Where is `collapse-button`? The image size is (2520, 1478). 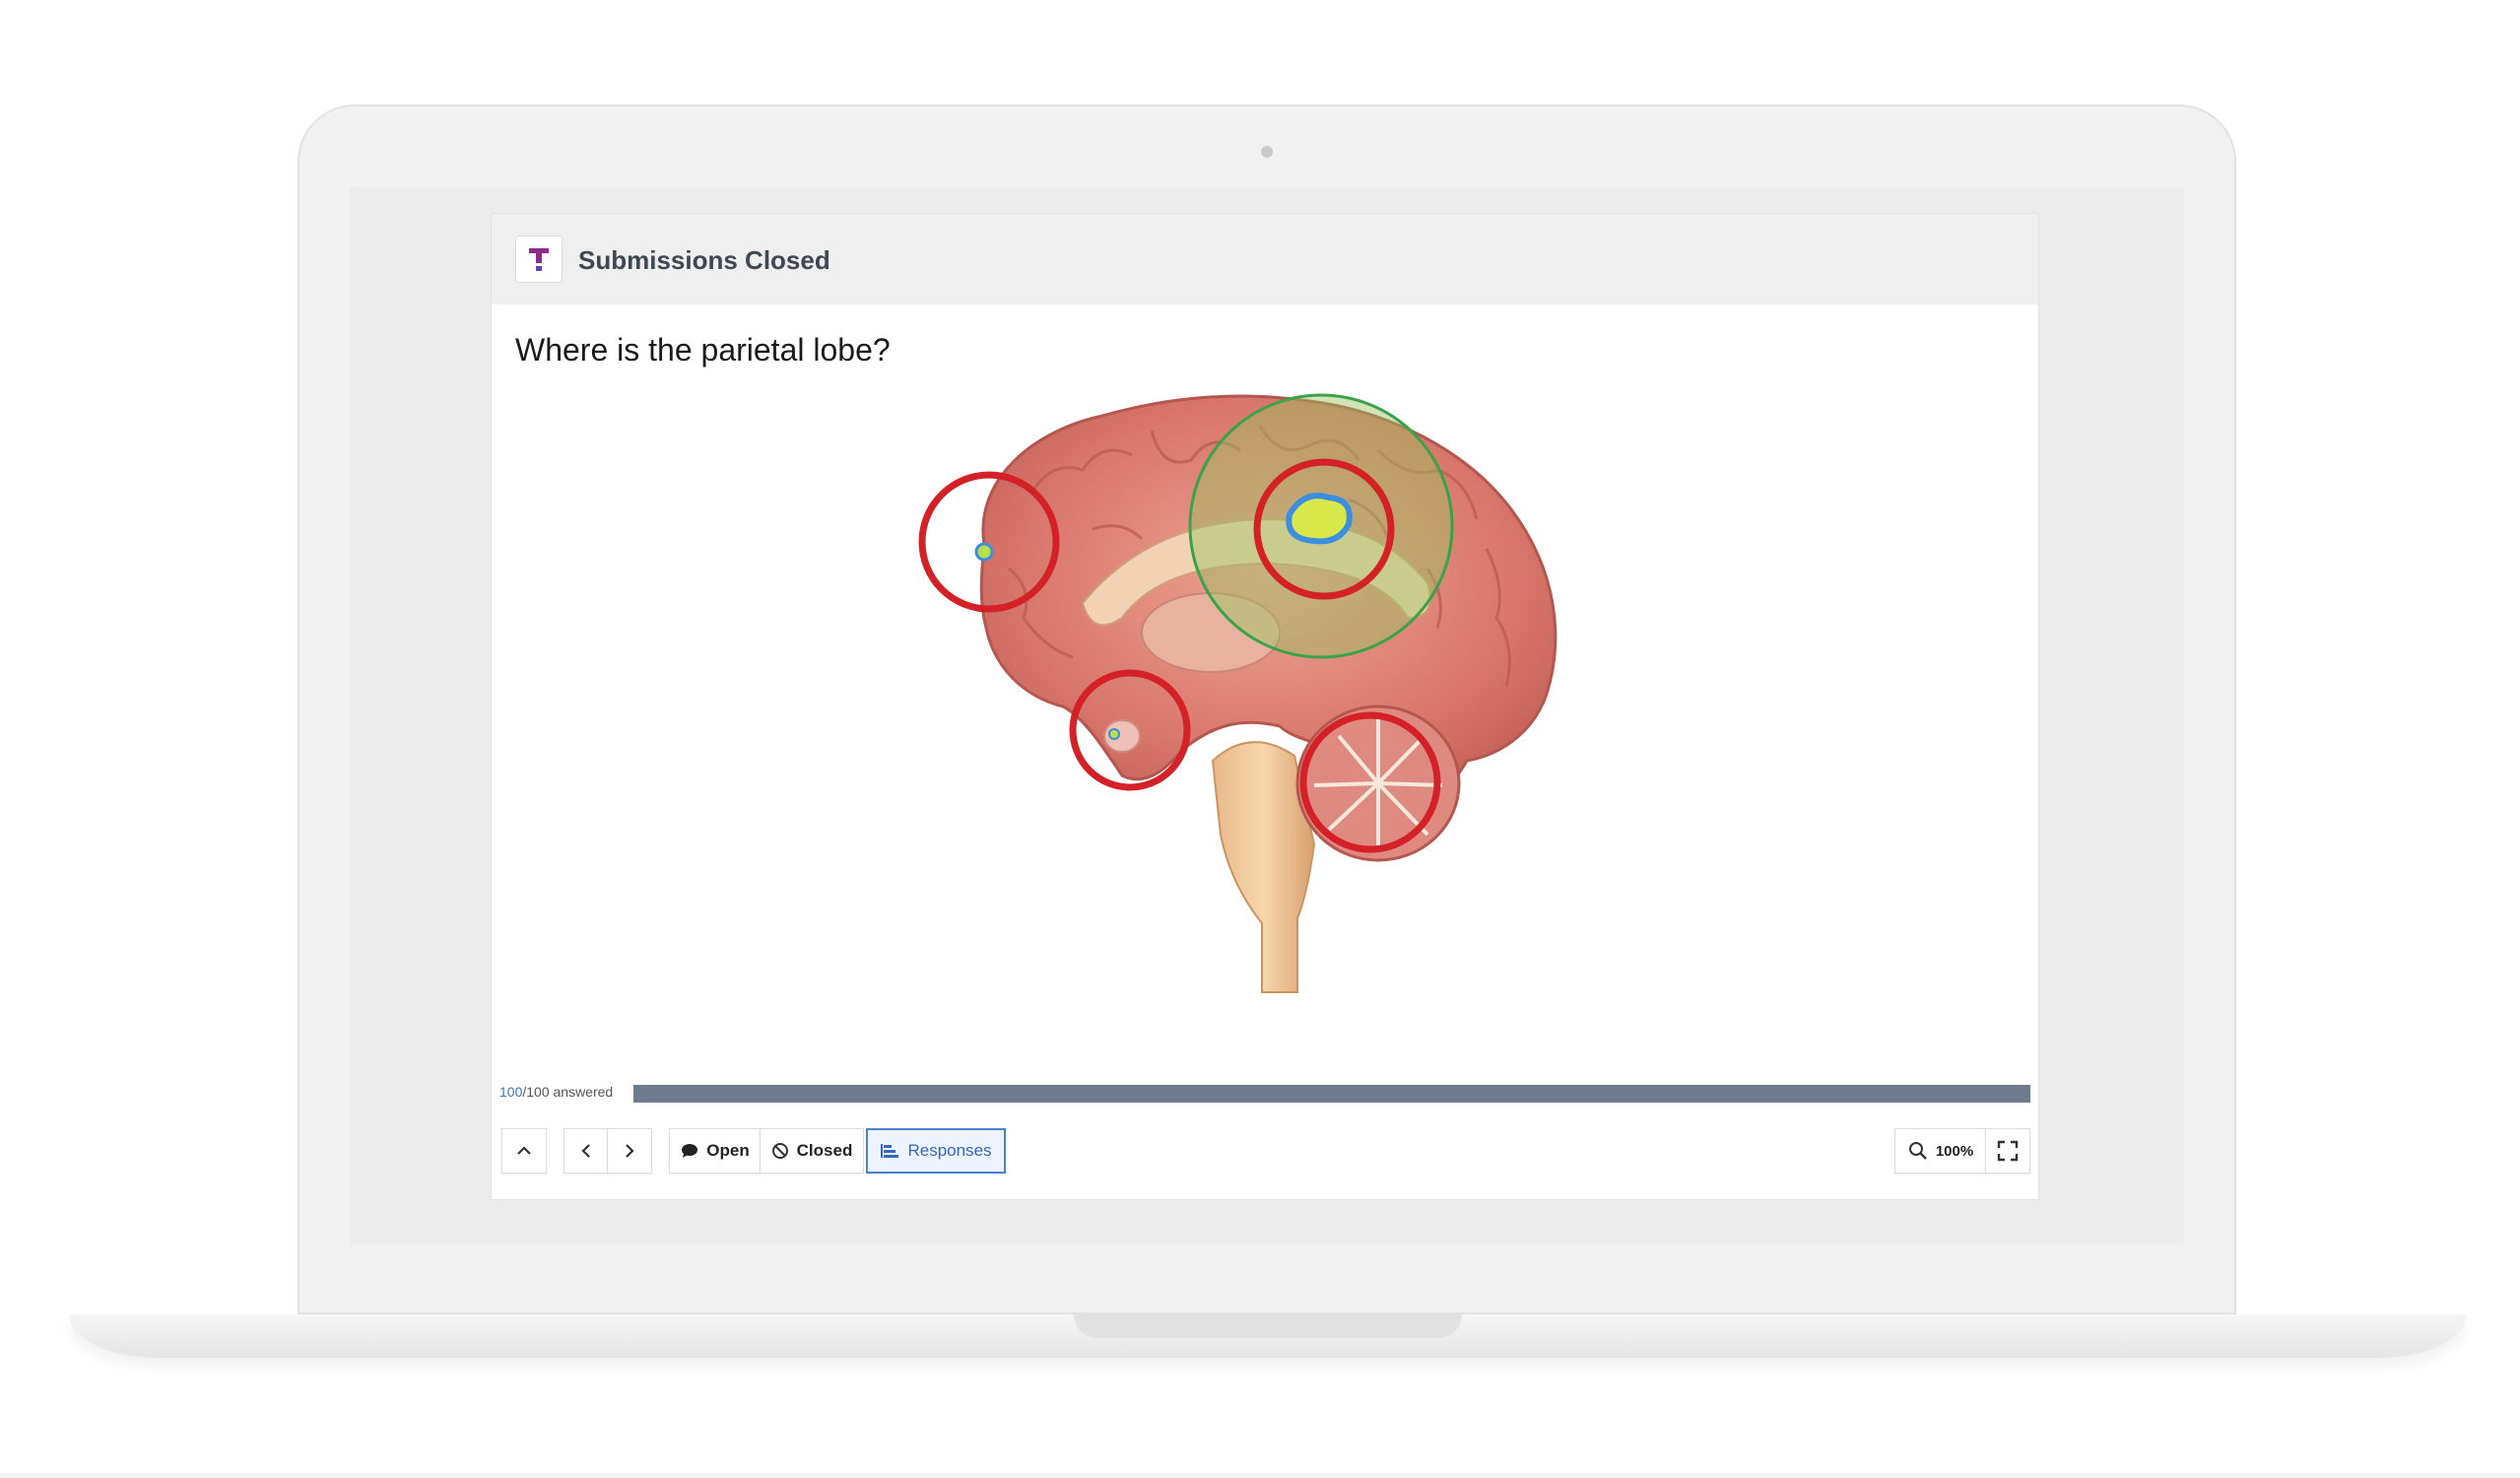 collapse-button is located at coordinates (524, 1151).